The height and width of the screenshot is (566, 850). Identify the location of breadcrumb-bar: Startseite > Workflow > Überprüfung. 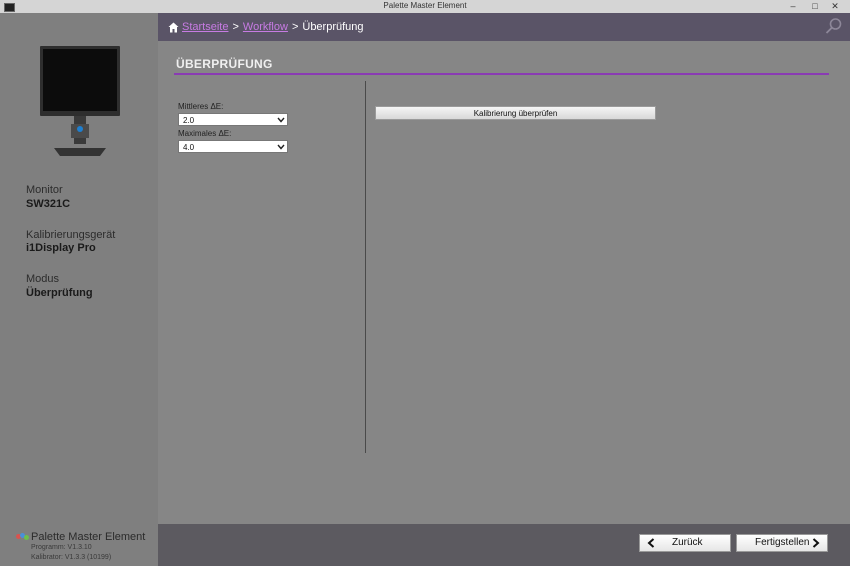
(504, 27).